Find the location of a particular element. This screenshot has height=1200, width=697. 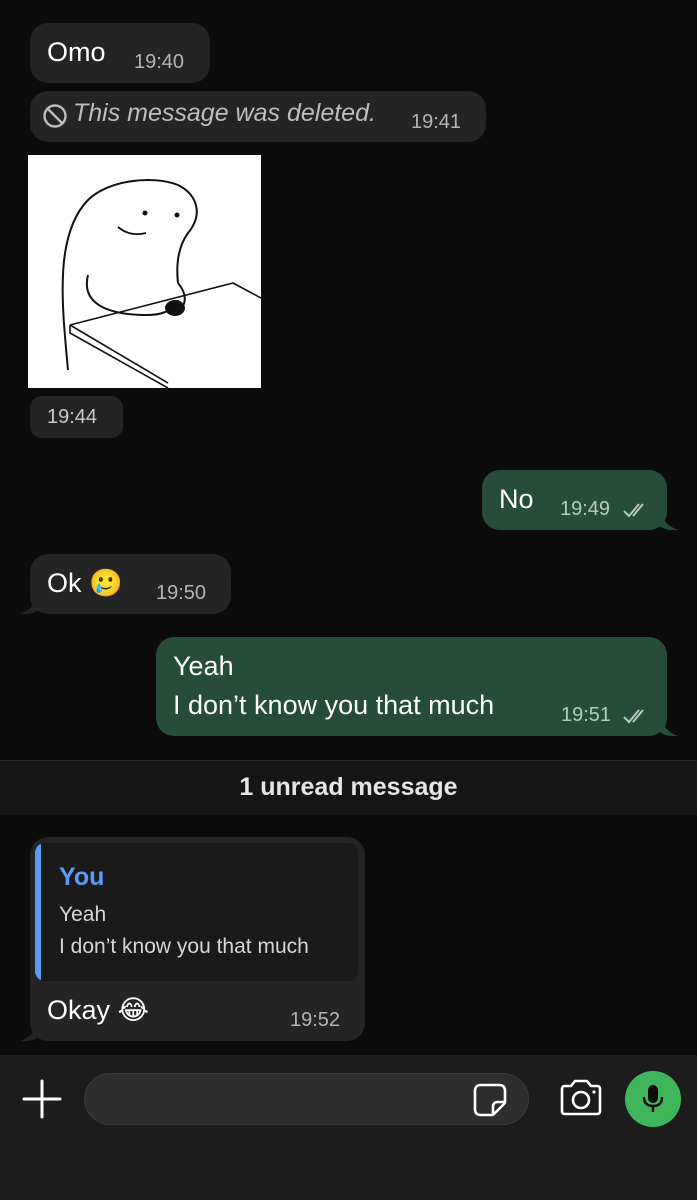

unread-divider-text: 1 unread message is located at coordinates (348, 787).